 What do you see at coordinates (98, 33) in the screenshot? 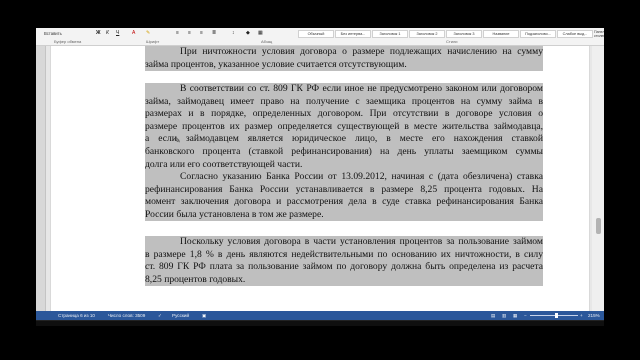
I see `bold-button: Ж` at bounding box center [98, 33].